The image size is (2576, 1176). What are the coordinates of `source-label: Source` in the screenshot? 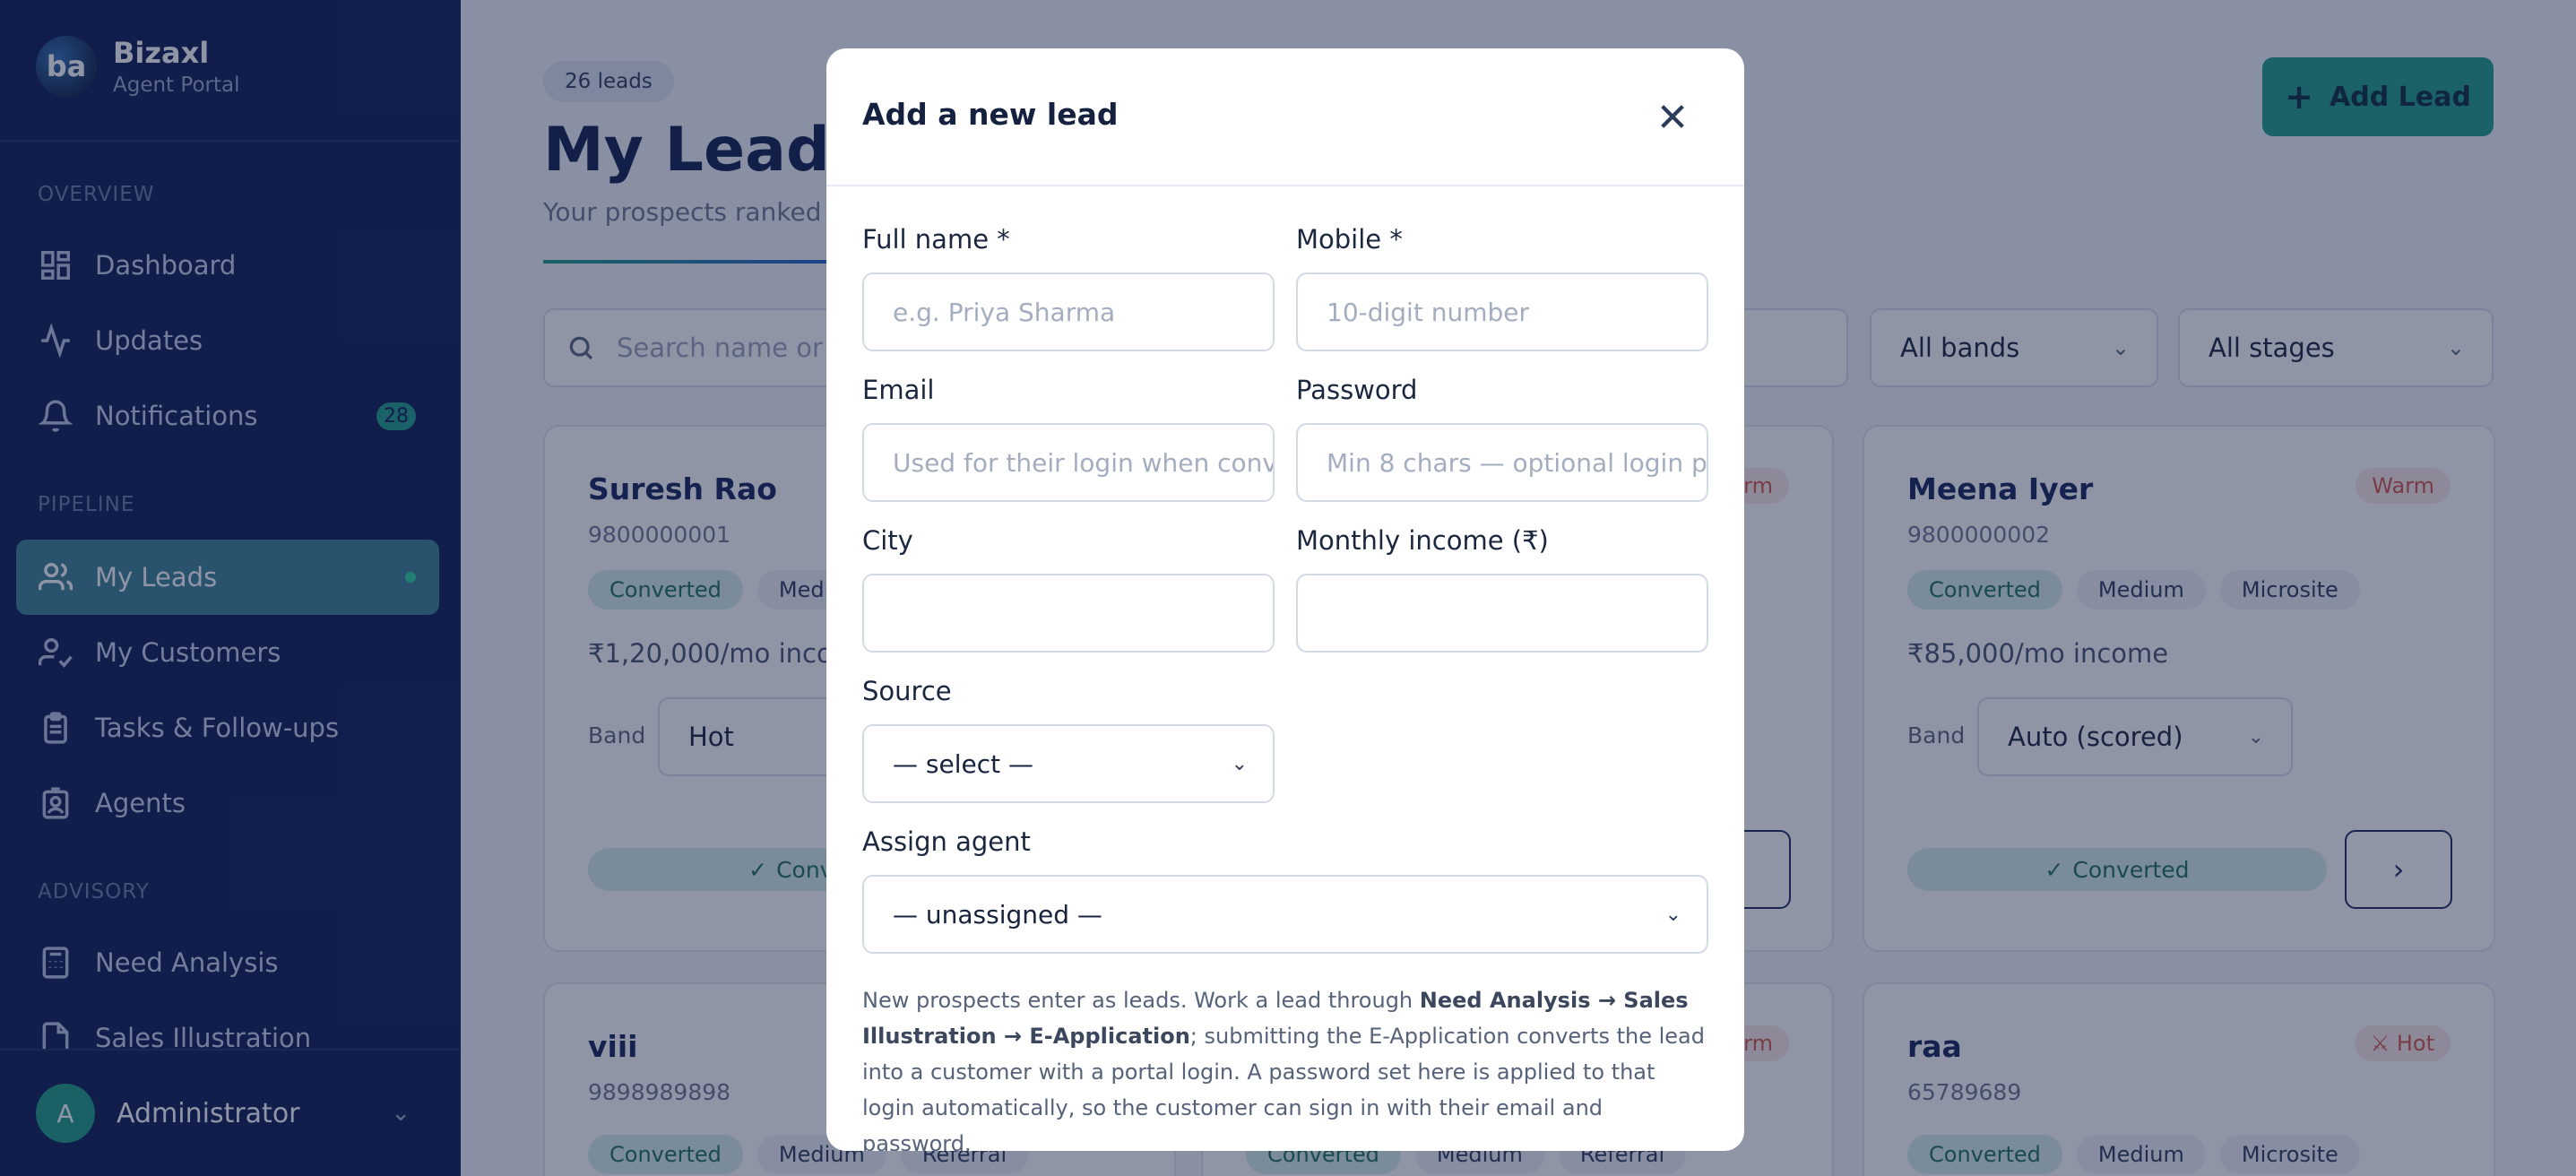 It's located at (907, 691).